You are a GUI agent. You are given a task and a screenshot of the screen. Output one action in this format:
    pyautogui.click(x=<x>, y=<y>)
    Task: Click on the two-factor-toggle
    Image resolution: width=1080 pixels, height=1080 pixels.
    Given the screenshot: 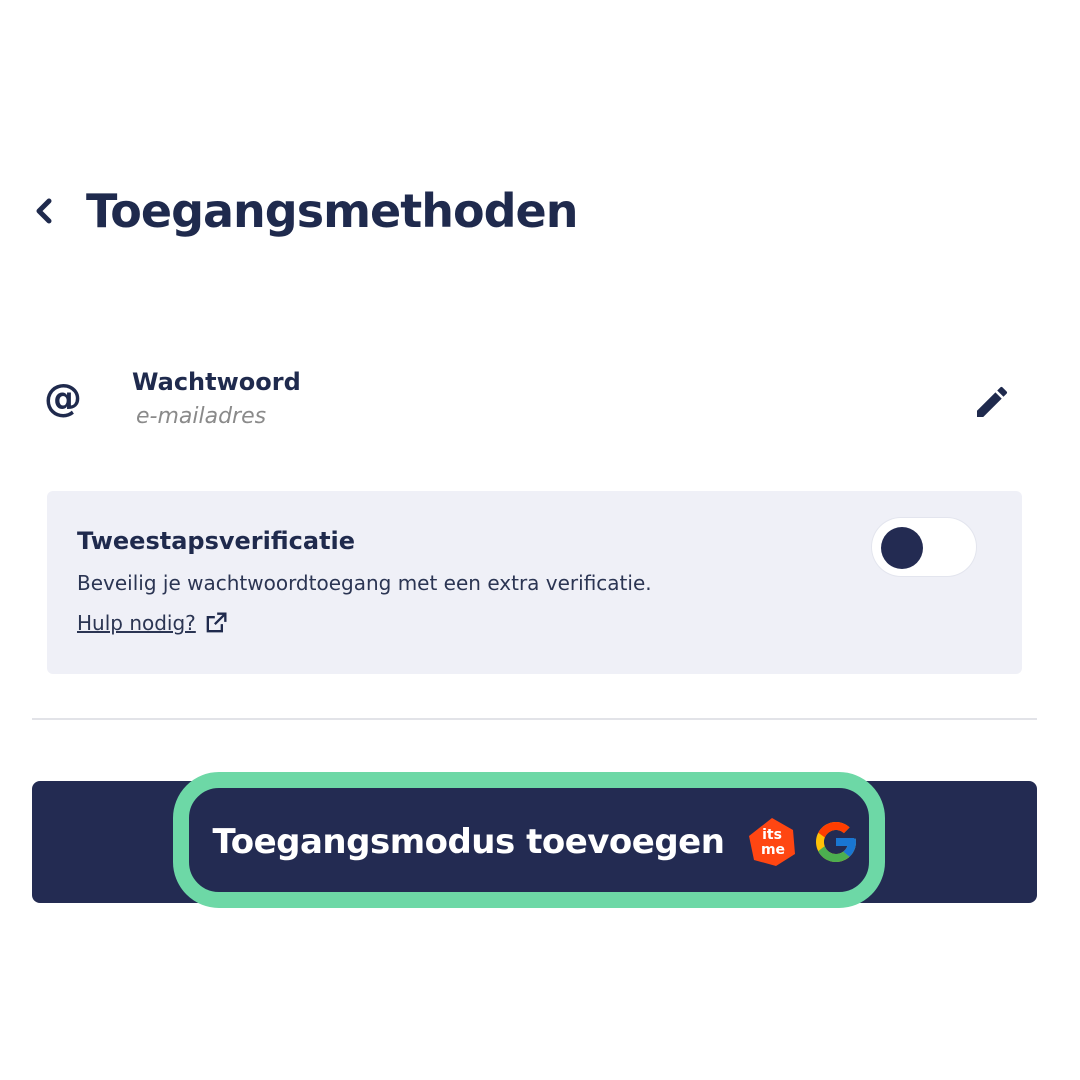 What is the action you would take?
    pyautogui.click(x=924, y=547)
    